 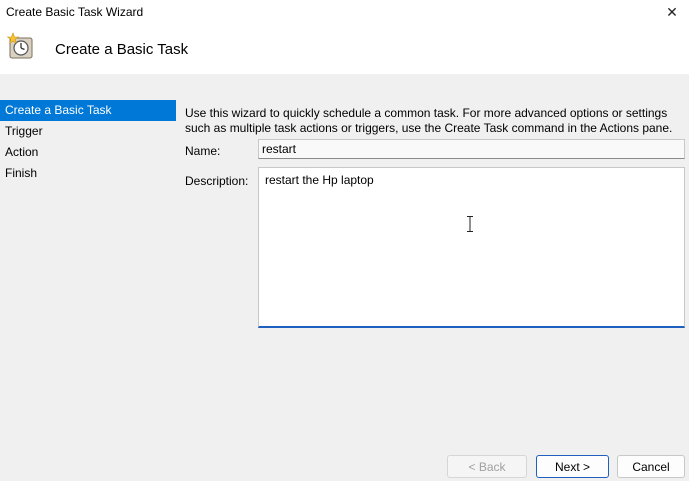 I want to click on description-label: Description:, so click(x=217, y=181).